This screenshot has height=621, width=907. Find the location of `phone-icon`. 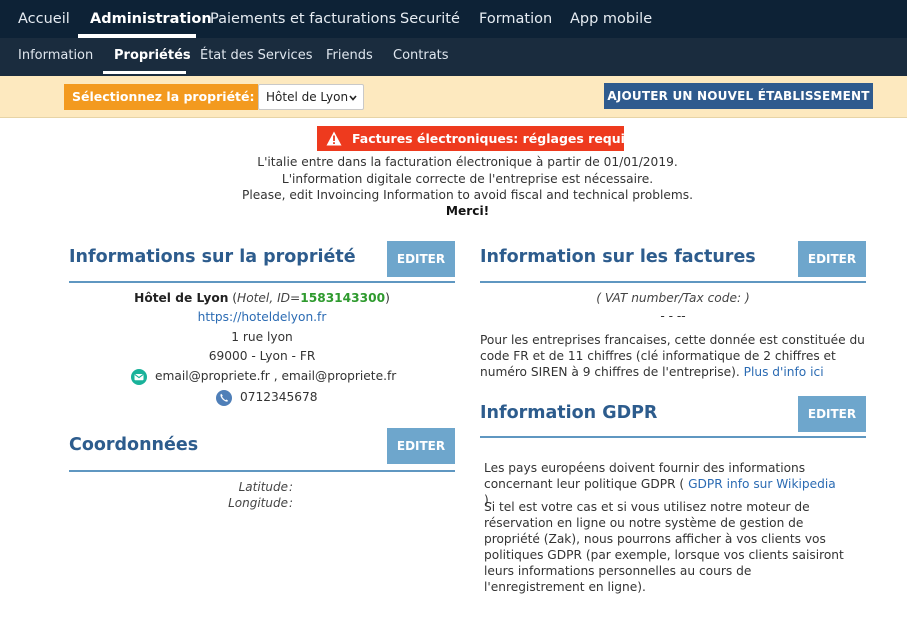

phone-icon is located at coordinates (224, 398).